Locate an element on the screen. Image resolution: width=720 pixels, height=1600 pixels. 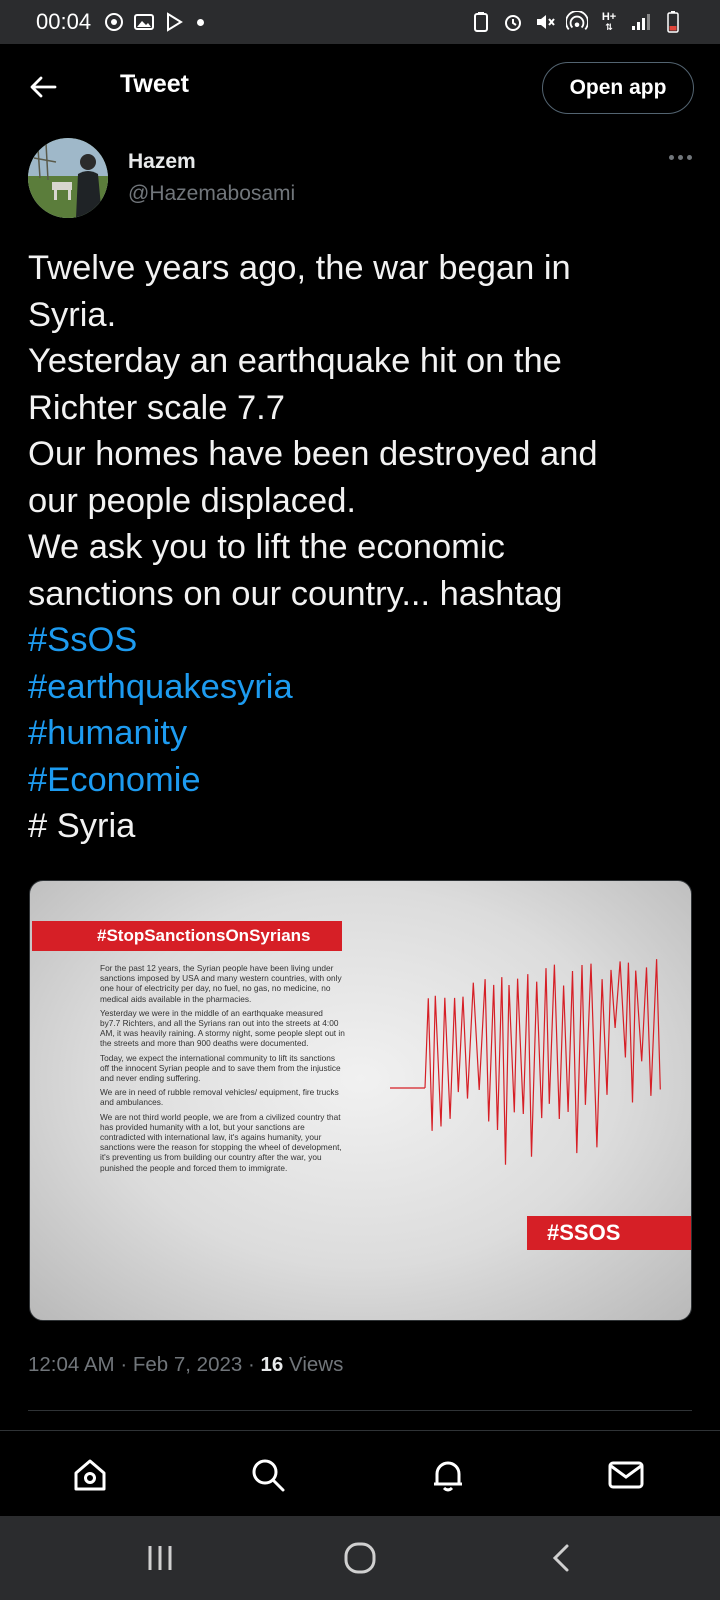
author-handle: @Hazemabosami is located at coordinates (211, 194).